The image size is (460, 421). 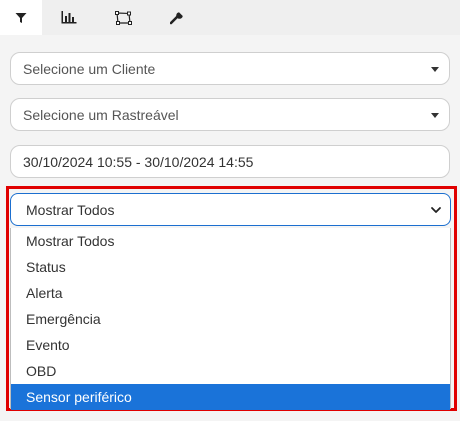 I want to click on chevron-down-icon, so click(x=436, y=210).